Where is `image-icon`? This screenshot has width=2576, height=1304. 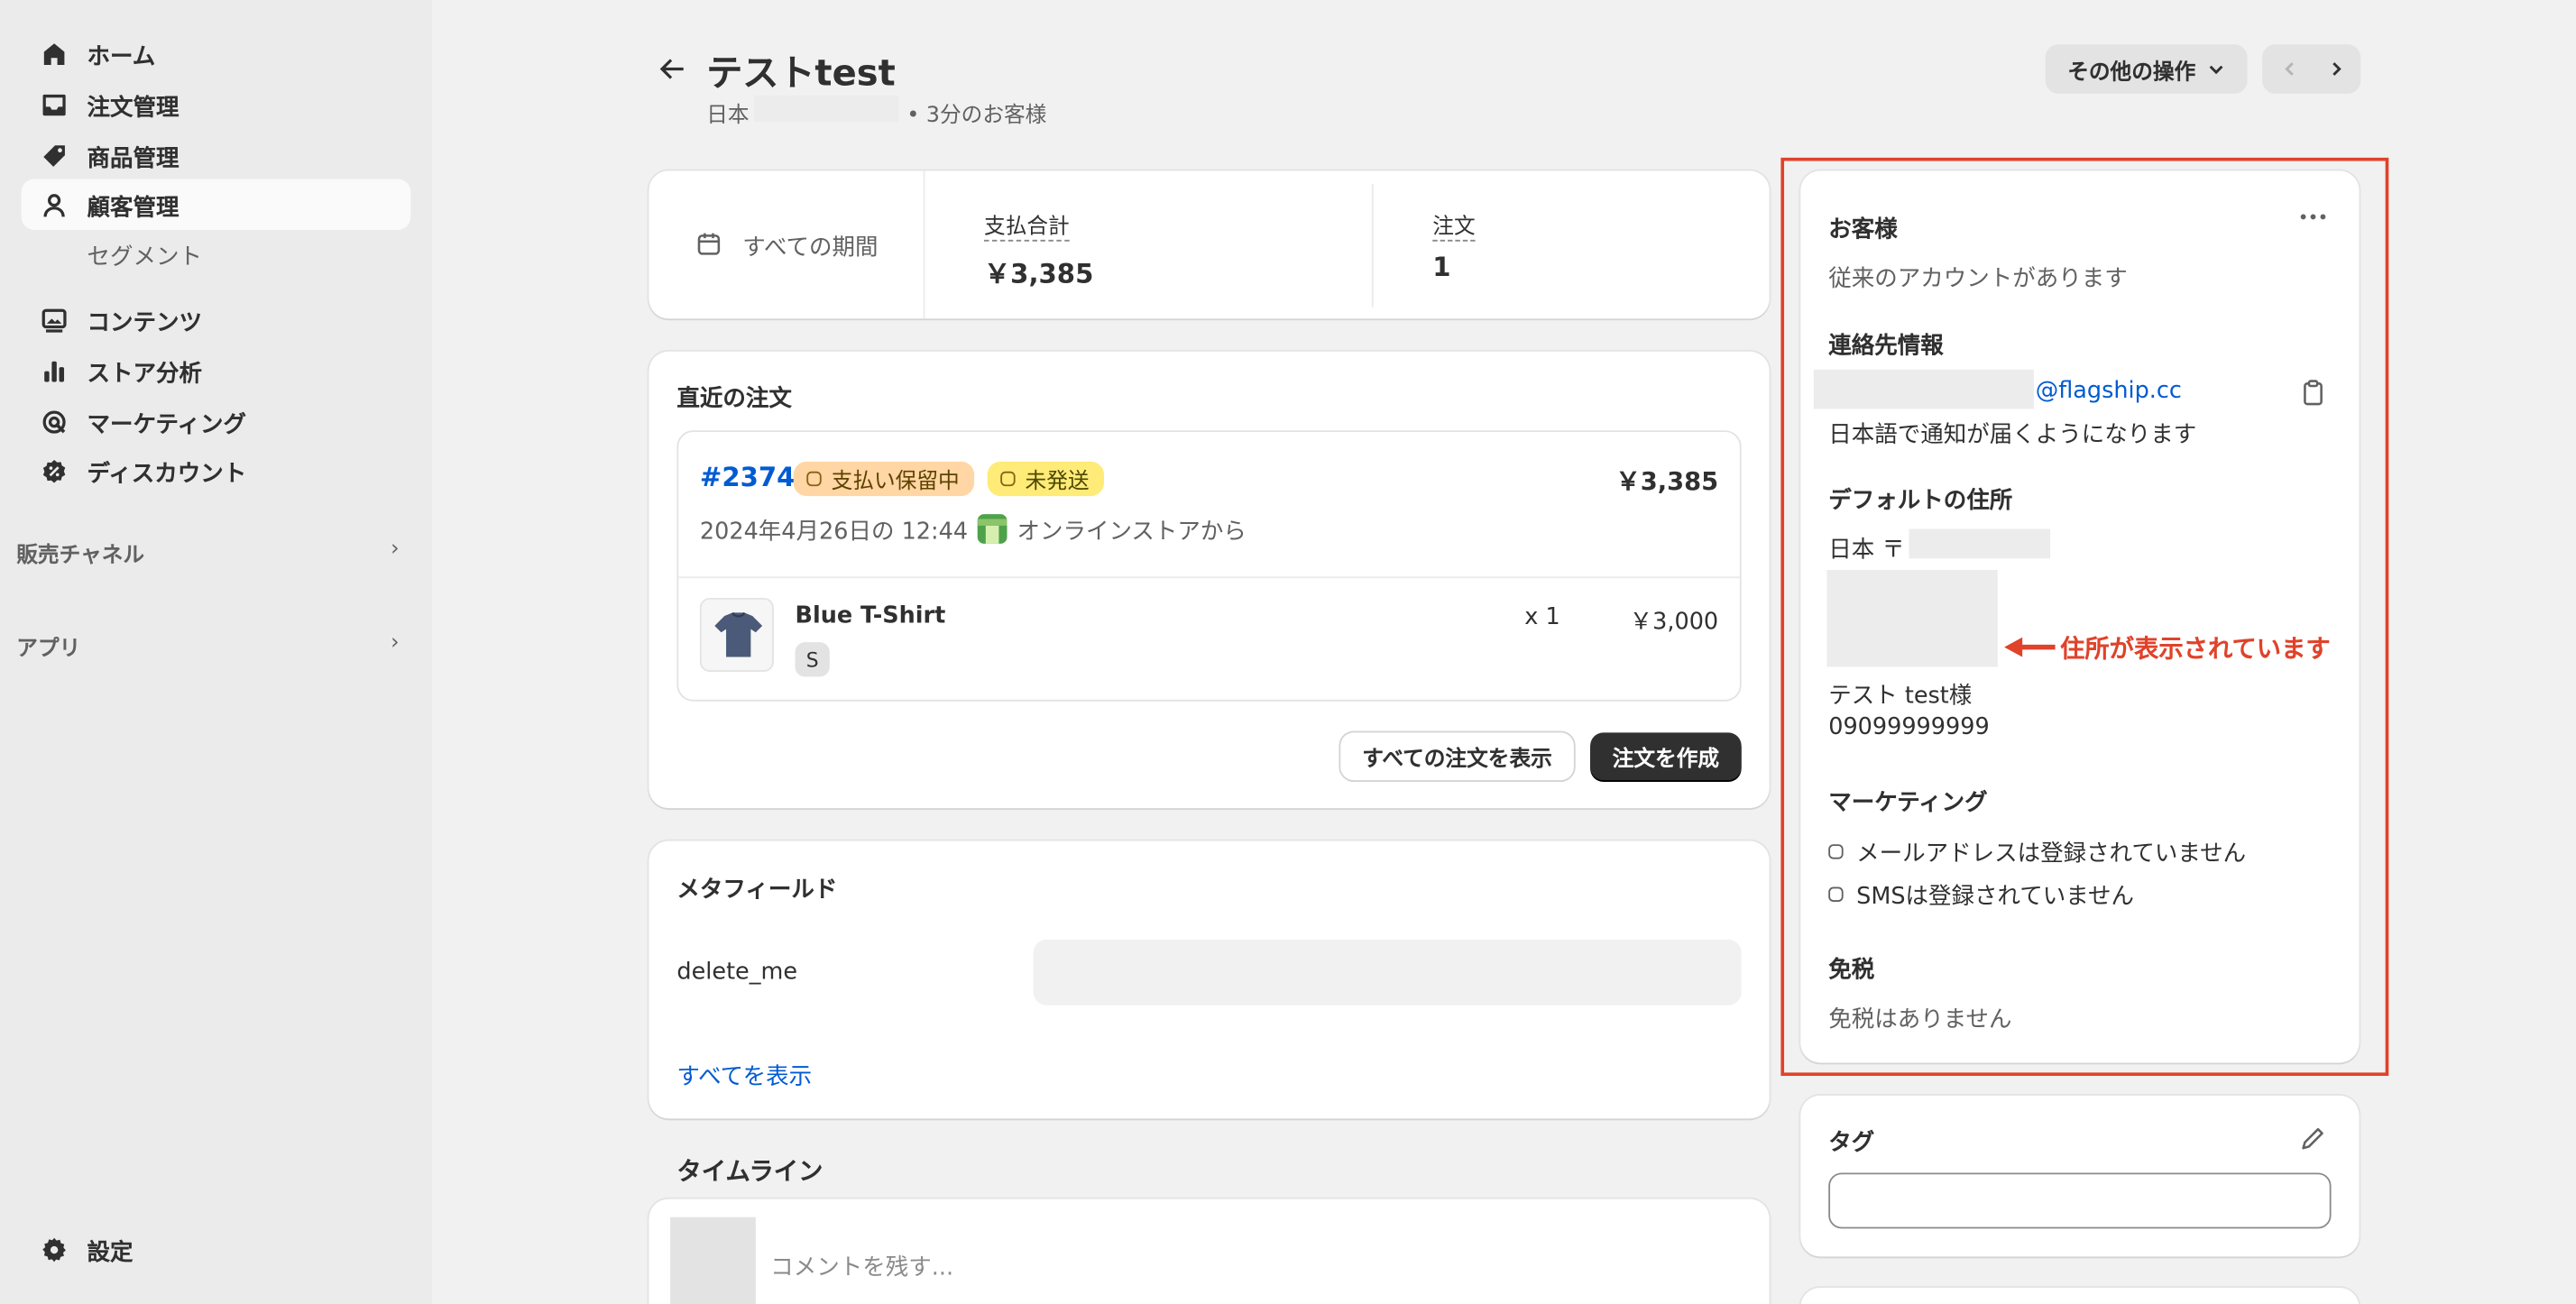
image-icon is located at coordinates (54, 320).